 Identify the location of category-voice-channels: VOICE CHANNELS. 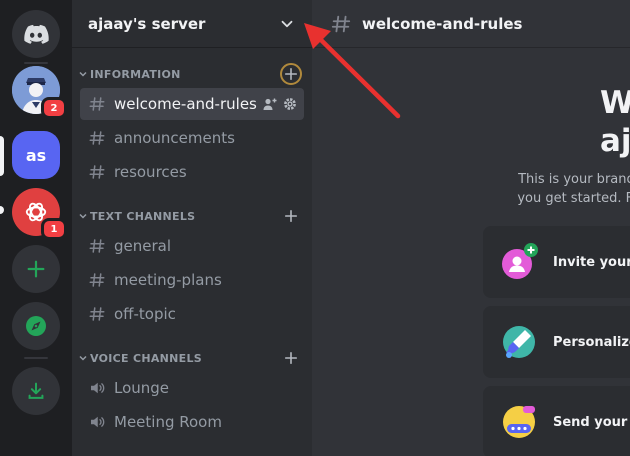
(192, 358).